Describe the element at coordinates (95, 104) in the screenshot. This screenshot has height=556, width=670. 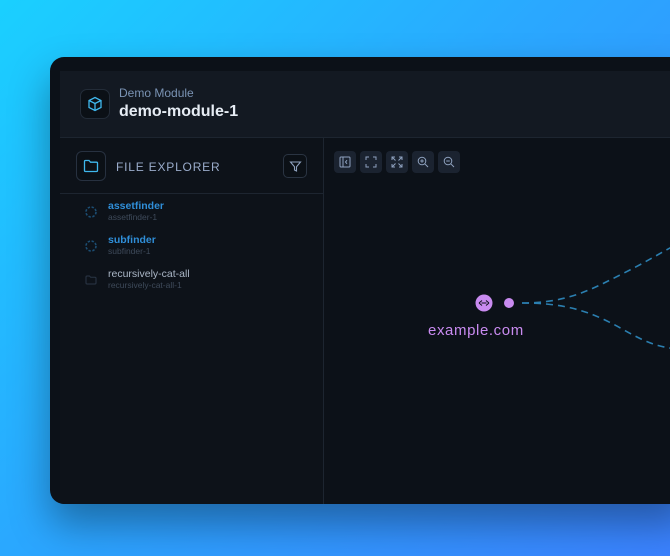
I see `cube-icon` at that location.